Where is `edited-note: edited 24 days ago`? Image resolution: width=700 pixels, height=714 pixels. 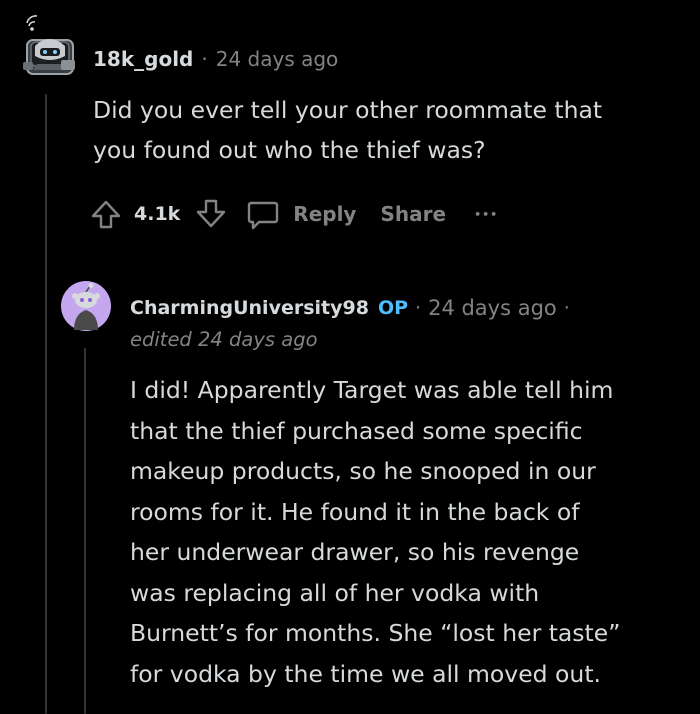
edited-note: edited 24 days ago is located at coordinates (224, 339).